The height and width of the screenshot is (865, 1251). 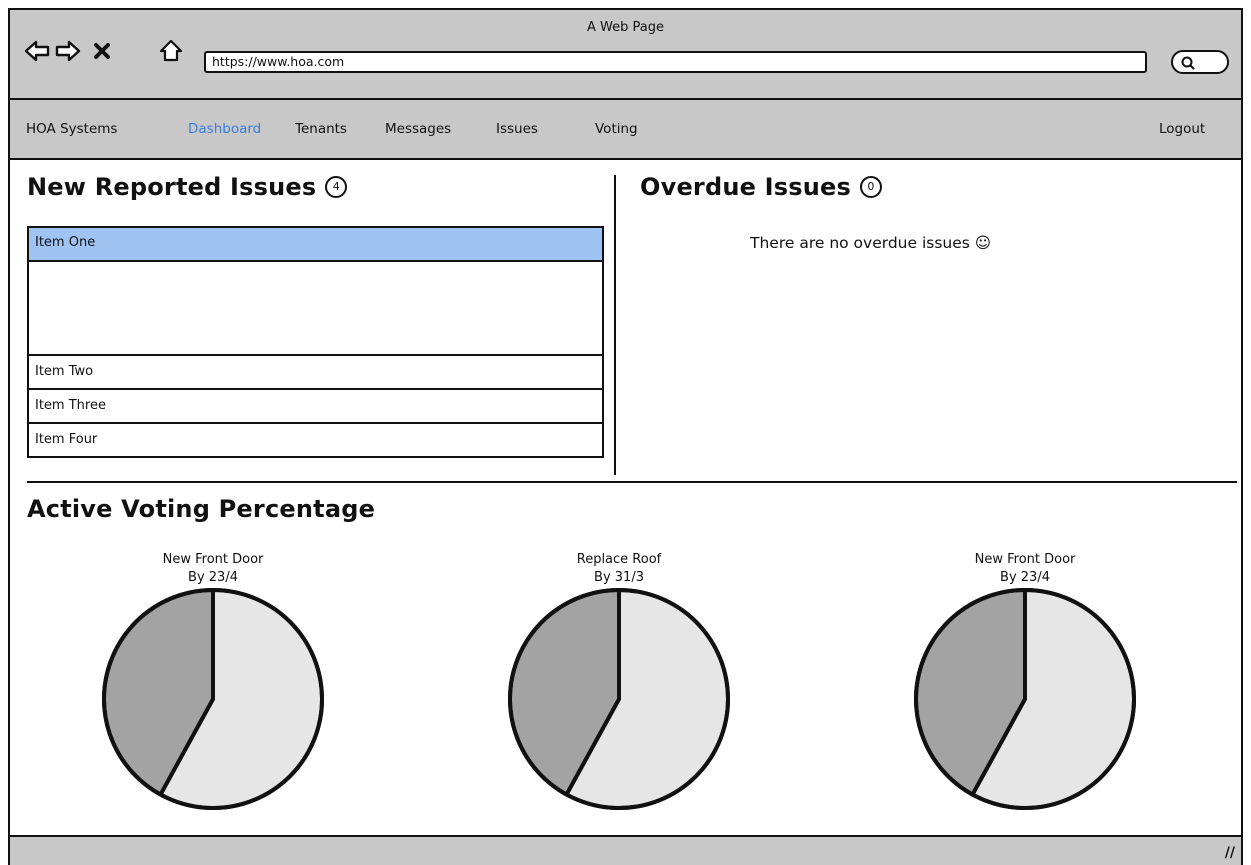 What do you see at coordinates (172, 187) in the screenshot?
I see `new-issues-title: New Reported Issues` at bounding box center [172, 187].